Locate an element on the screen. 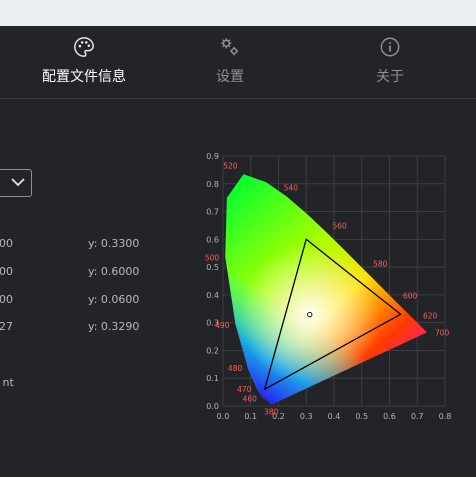  blue-x-value: 500 is located at coordinates (6, 299).